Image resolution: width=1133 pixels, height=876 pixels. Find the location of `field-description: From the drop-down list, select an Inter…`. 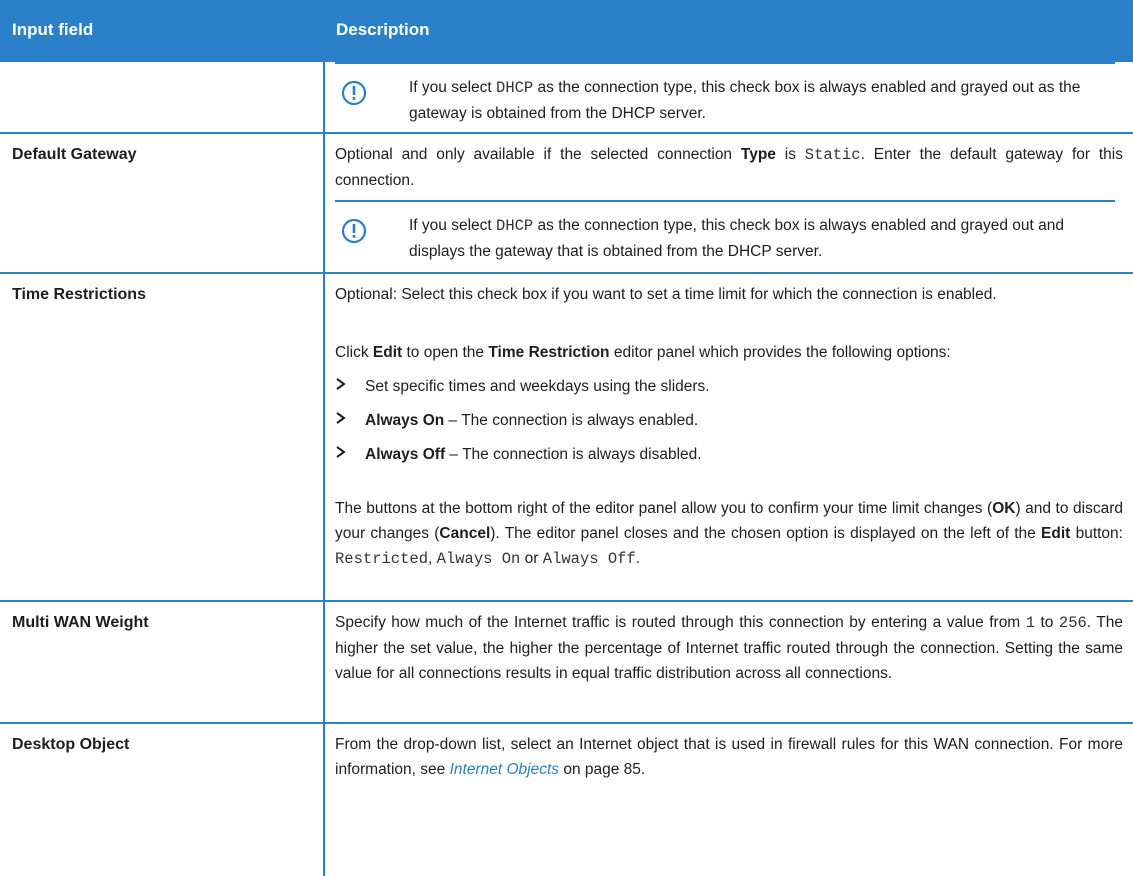

field-description: From the drop-down list, select an Inter… is located at coordinates (729, 757).